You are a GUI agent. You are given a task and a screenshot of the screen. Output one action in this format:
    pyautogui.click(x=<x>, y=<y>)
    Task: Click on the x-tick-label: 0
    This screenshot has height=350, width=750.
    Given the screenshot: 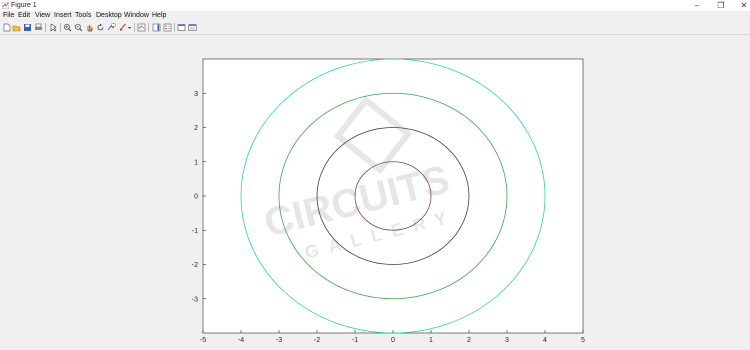 What is the action you would take?
    pyautogui.click(x=393, y=340)
    